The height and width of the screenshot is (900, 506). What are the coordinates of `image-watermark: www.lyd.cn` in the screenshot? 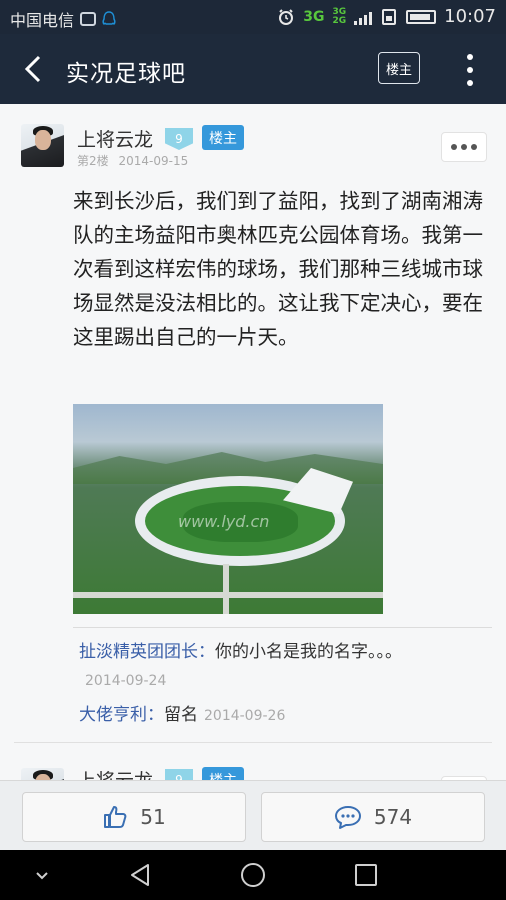 It's located at (224, 521).